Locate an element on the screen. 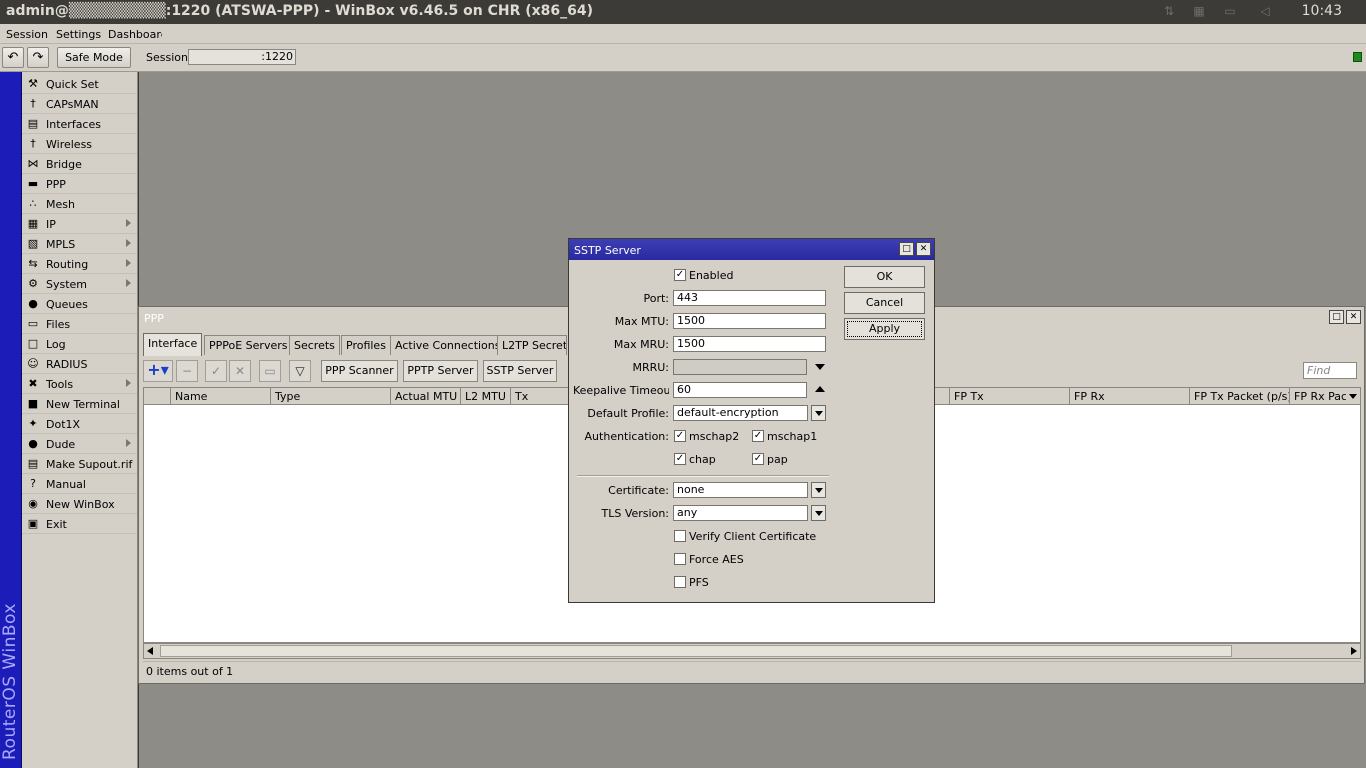 The height and width of the screenshot is (768, 1366). col-l2-mtu: L2 MTU is located at coordinates (486, 396).